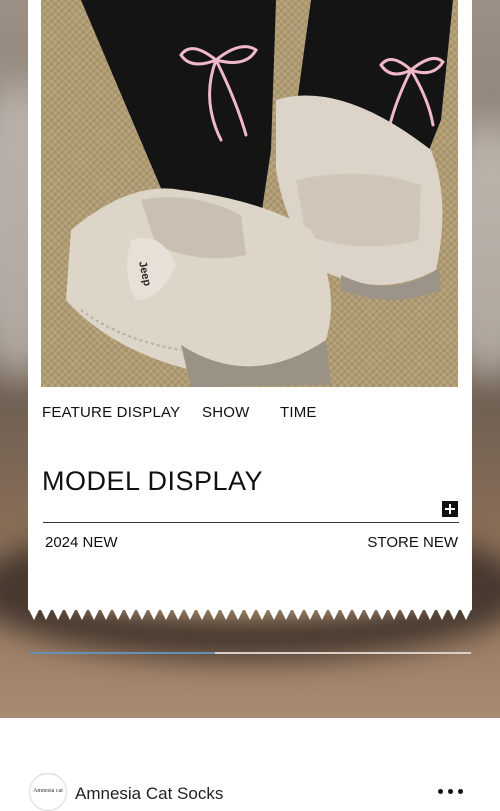 The height and width of the screenshot is (811, 500). I want to click on store-avatar: Amnesia cat, so click(48, 792).